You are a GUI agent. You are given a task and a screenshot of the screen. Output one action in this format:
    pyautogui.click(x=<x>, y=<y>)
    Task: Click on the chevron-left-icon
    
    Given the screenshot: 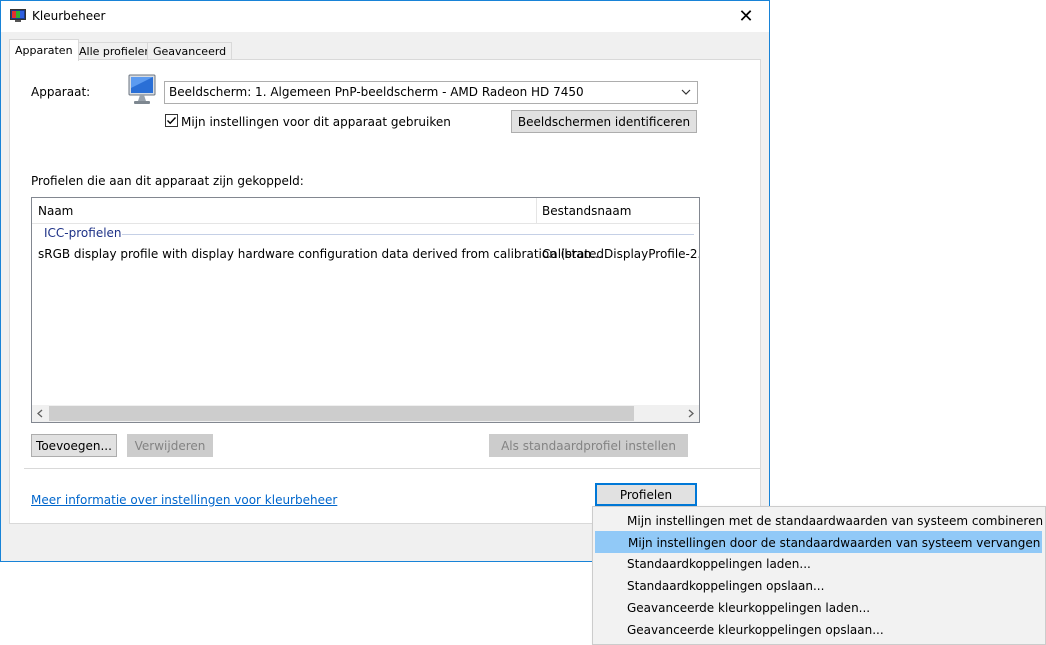 What is the action you would take?
    pyautogui.click(x=40, y=413)
    